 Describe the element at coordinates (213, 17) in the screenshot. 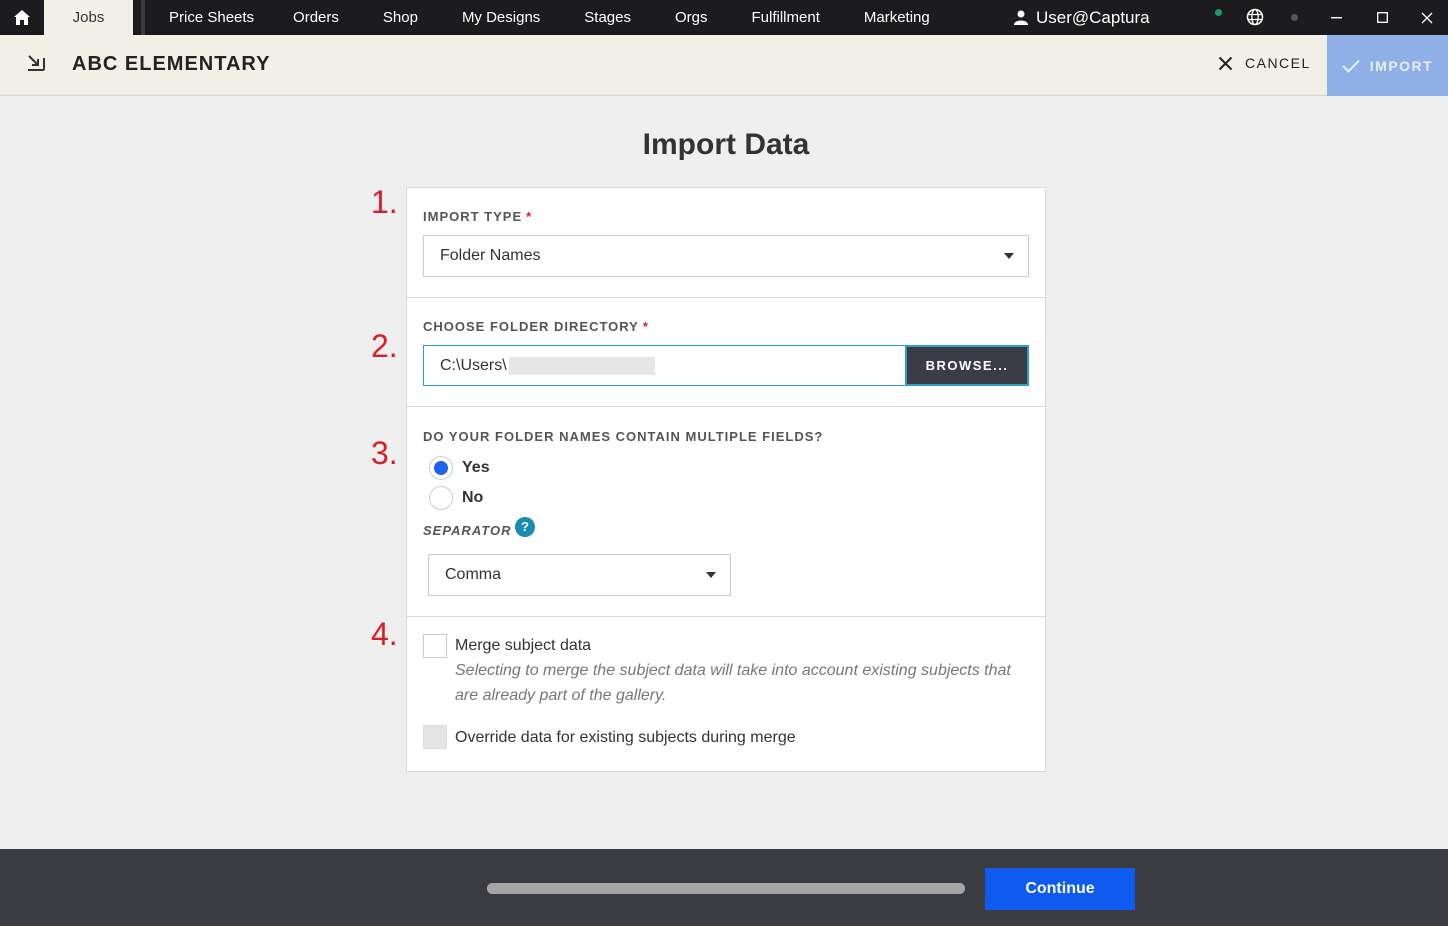

I see `nav-tab-price-sheets: Price Sheets` at that location.